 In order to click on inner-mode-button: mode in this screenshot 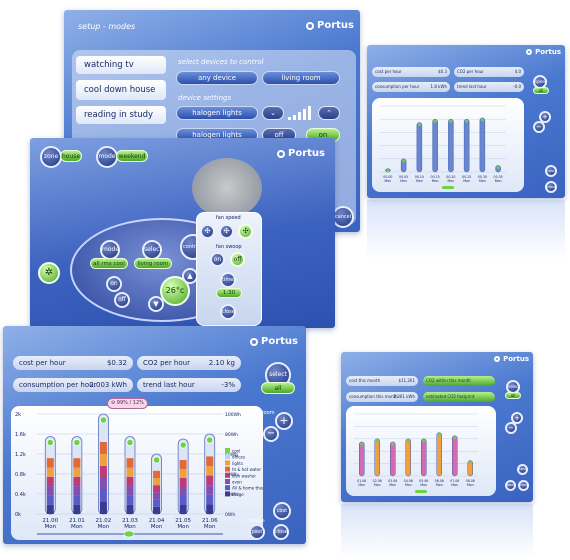, I will do `click(110, 250)`.